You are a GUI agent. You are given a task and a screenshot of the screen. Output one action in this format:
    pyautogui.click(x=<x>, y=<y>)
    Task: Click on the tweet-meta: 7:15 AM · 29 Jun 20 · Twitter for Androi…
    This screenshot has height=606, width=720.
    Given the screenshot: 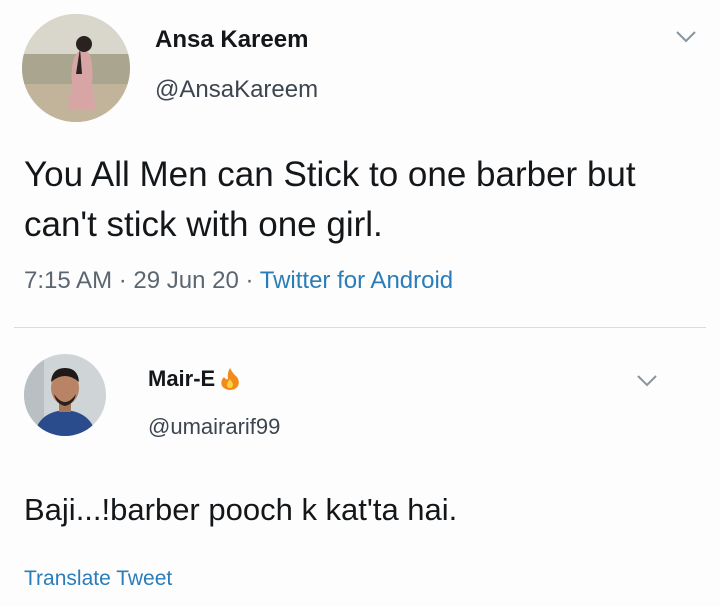 What is the action you would take?
    pyautogui.click(x=238, y=281)
    